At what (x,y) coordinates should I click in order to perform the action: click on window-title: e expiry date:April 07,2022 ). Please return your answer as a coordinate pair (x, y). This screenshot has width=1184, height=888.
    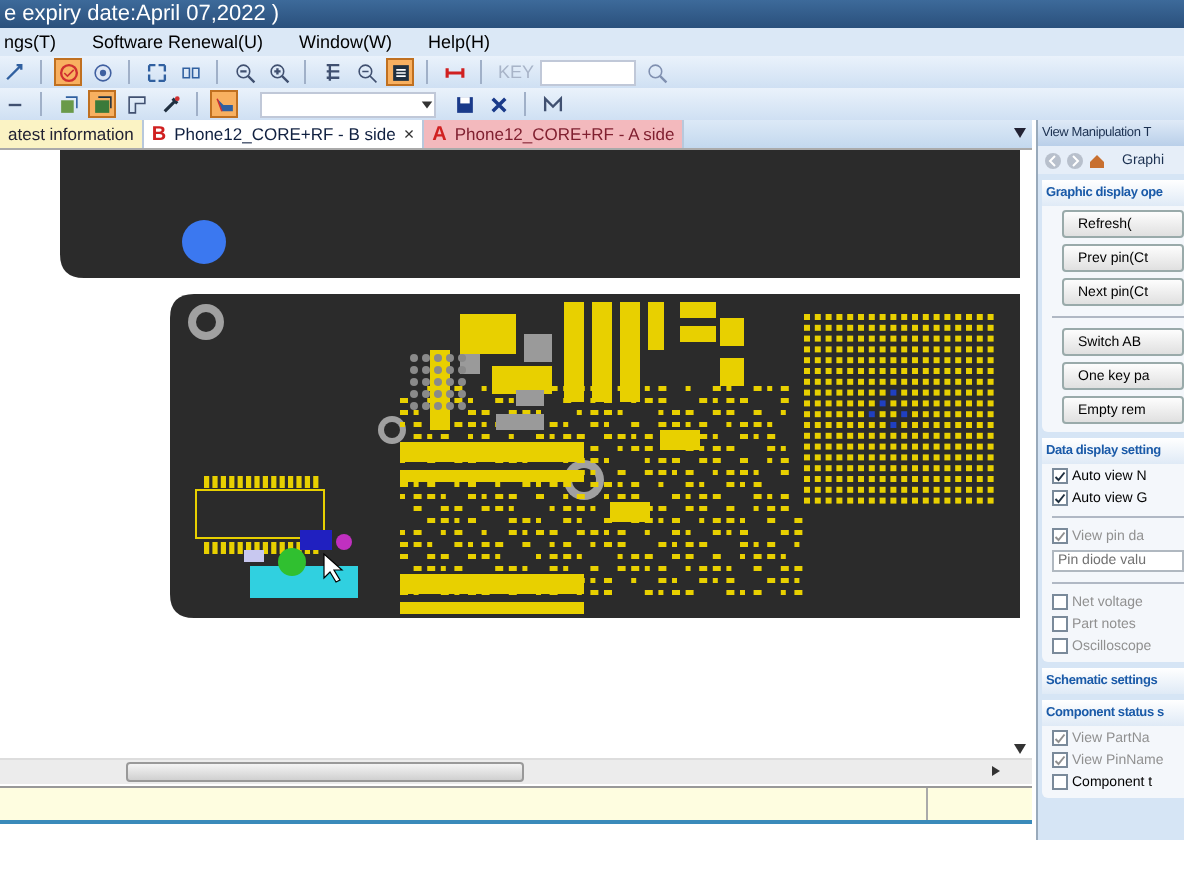
    Looking at the image, I should click on (592, 14).